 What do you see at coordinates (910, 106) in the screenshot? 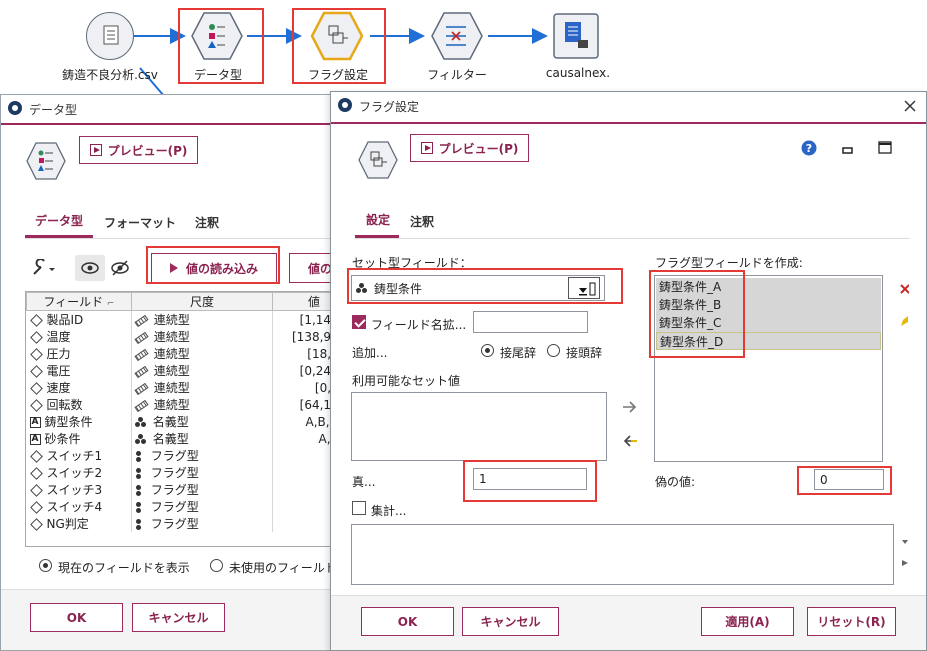
I see `close-icon` at bounding box center [910, 106].